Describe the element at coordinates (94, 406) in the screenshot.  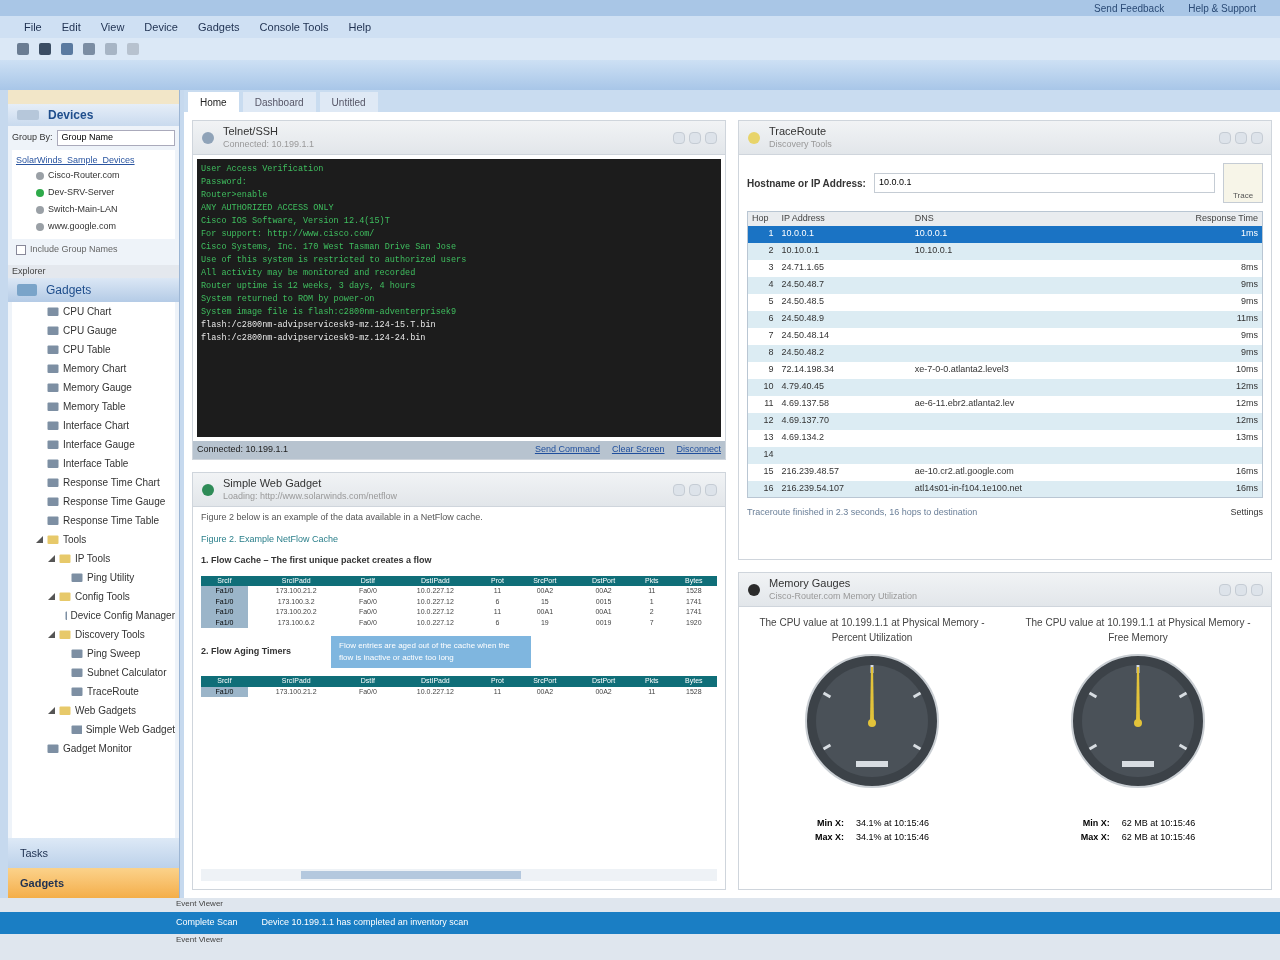
I see `tree-item: Memory Table` at that location.